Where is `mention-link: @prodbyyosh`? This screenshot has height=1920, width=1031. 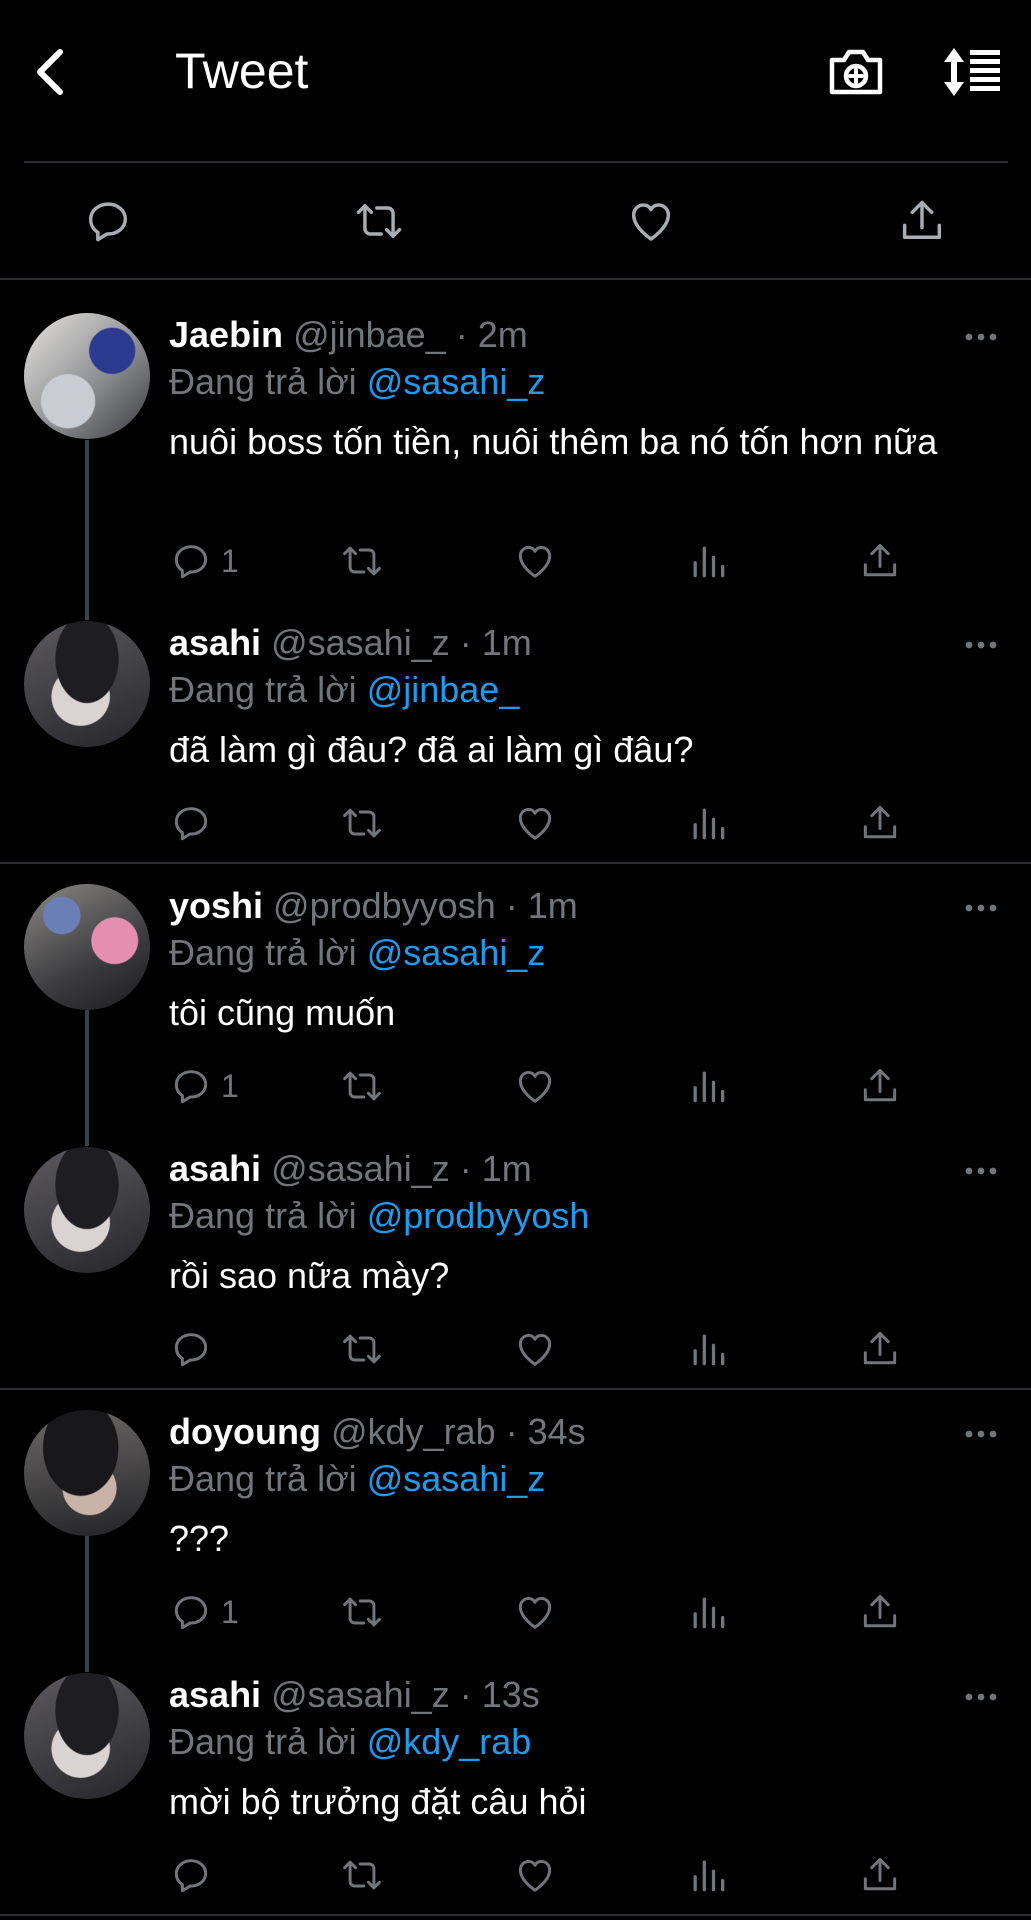 mention-link: @prodbyyosh is located at coordinates (478, 1215).